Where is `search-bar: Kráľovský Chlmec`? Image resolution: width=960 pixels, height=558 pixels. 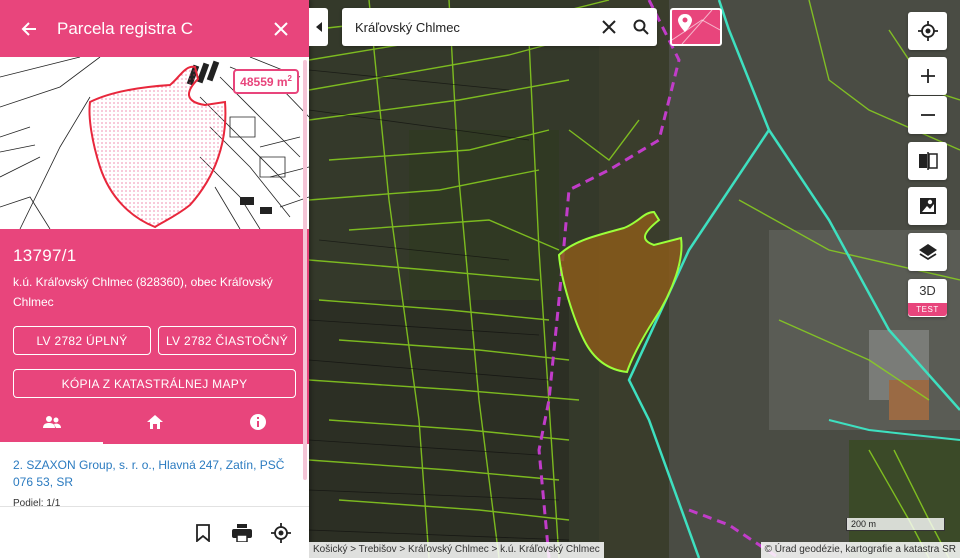 search-bar: Kráľovský Chlmec is located at coordinates (499, 27).